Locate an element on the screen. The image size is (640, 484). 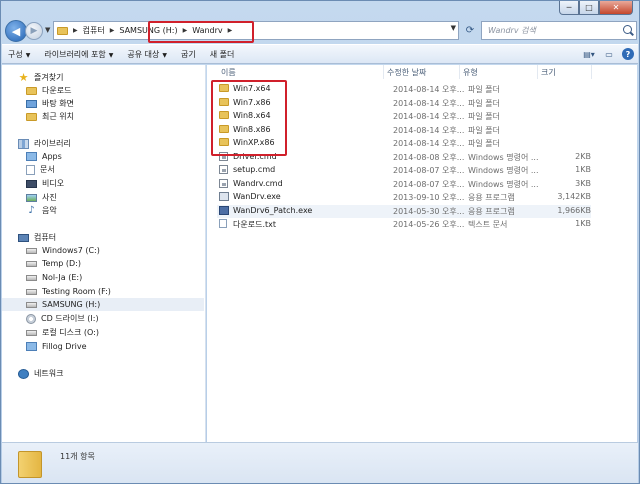
close-button: ✕ is located at coordinates (616, 8).